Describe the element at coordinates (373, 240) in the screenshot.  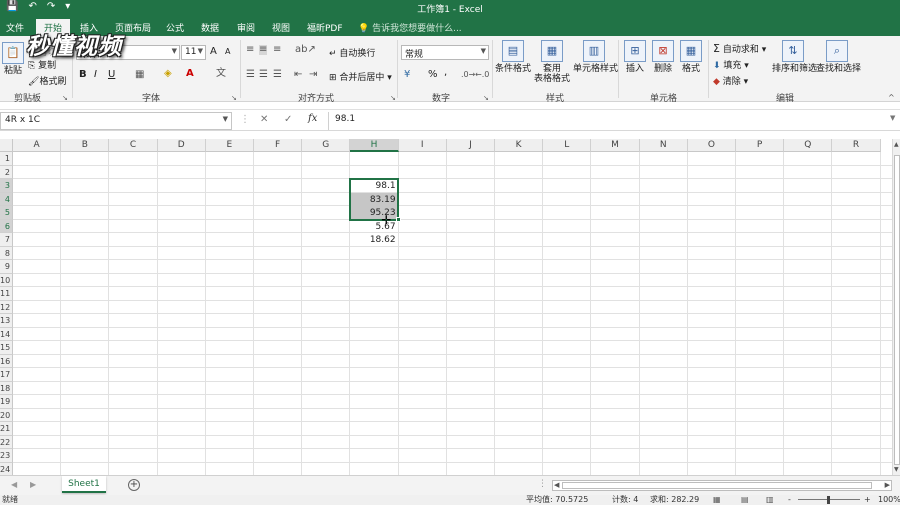
I see `cell-h7: 18.62` at that location.